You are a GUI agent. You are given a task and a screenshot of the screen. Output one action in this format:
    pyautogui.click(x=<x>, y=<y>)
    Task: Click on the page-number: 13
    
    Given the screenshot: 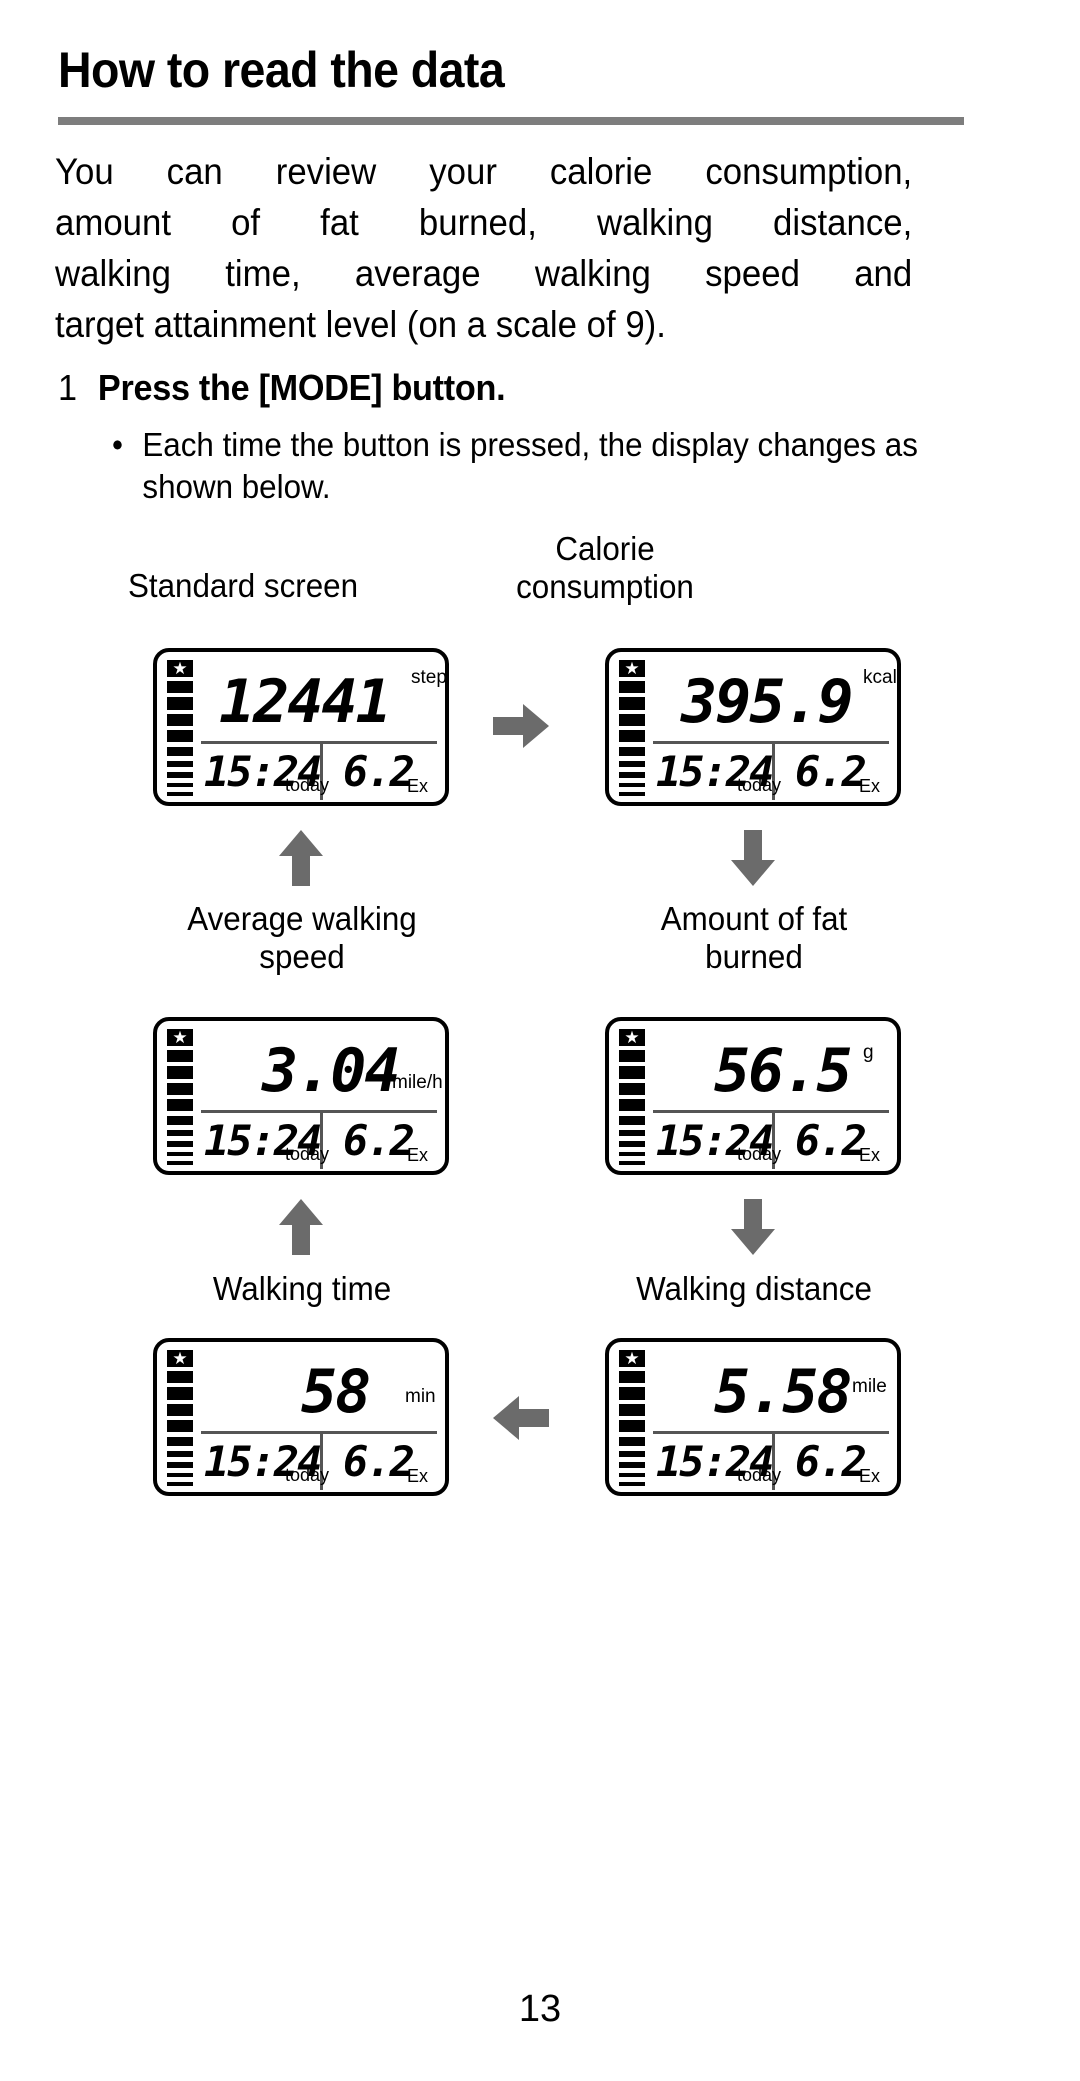 What is the action you would take?
    pyautogui.click(x=540, y=2009)
    